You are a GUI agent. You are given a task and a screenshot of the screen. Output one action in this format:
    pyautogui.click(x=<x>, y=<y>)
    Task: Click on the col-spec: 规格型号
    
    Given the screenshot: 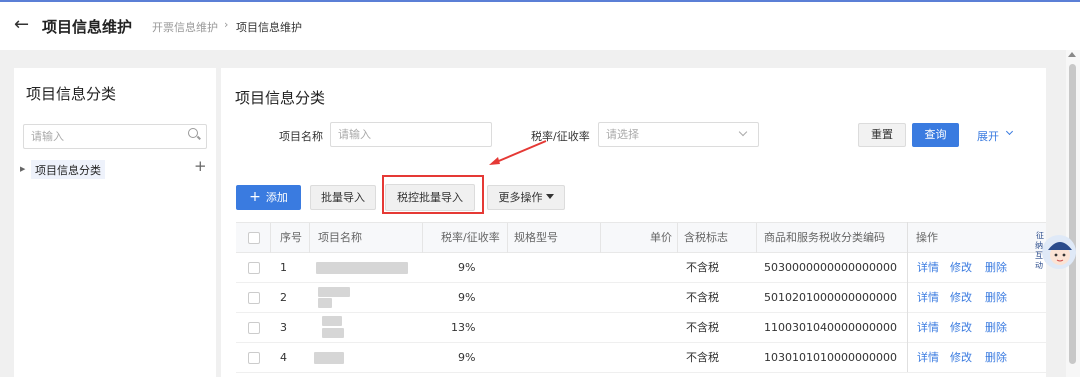 What is the action you would take?
    pyautogui.click(x=536, y=237)
    